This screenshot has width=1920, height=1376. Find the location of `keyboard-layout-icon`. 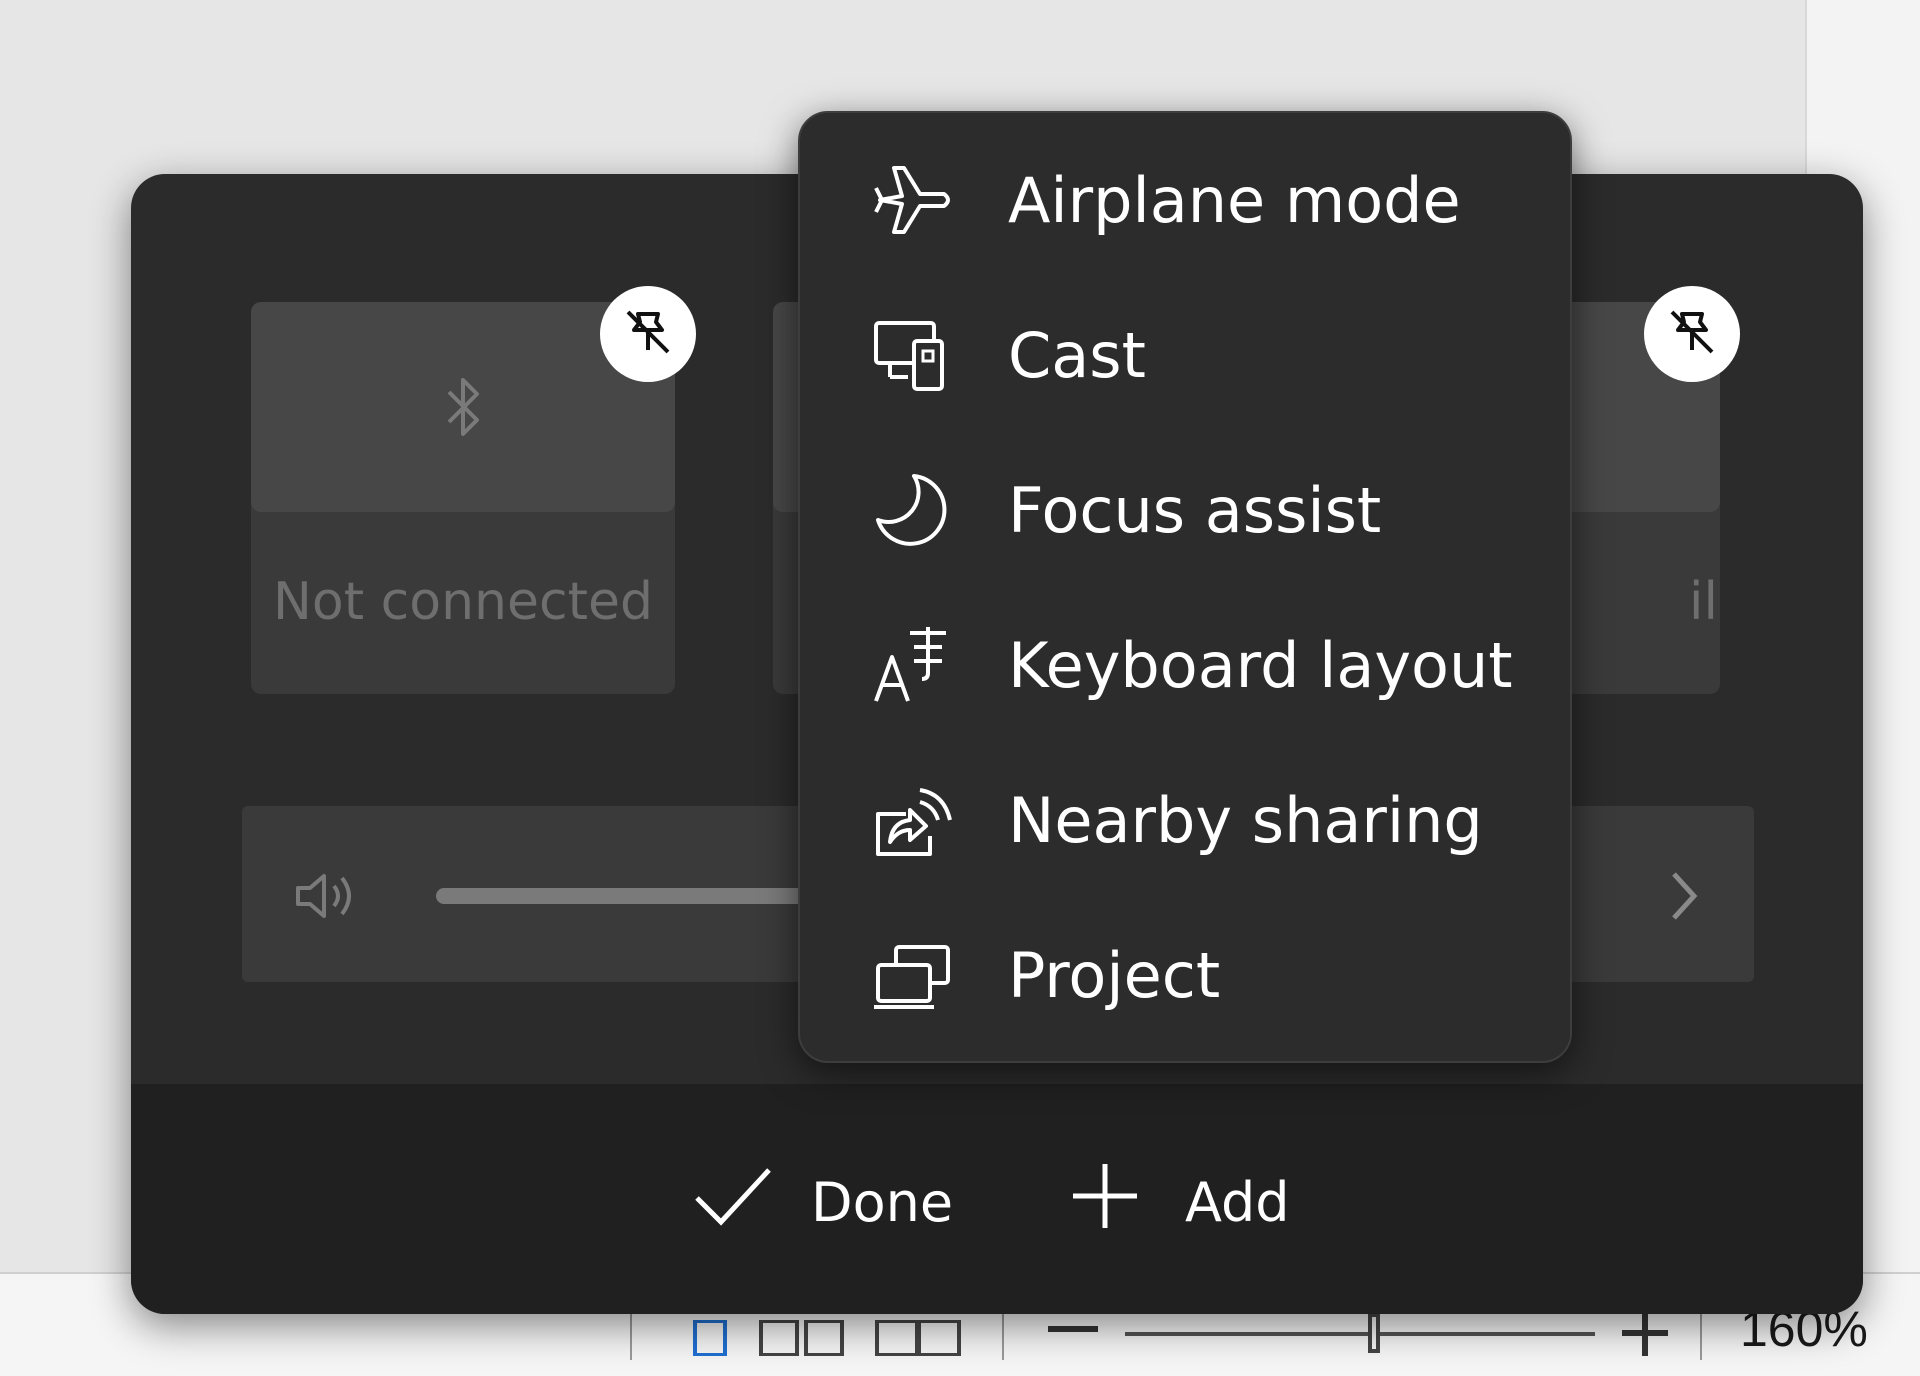

keyboard-layout-icon is located at coordinates (912, 665).